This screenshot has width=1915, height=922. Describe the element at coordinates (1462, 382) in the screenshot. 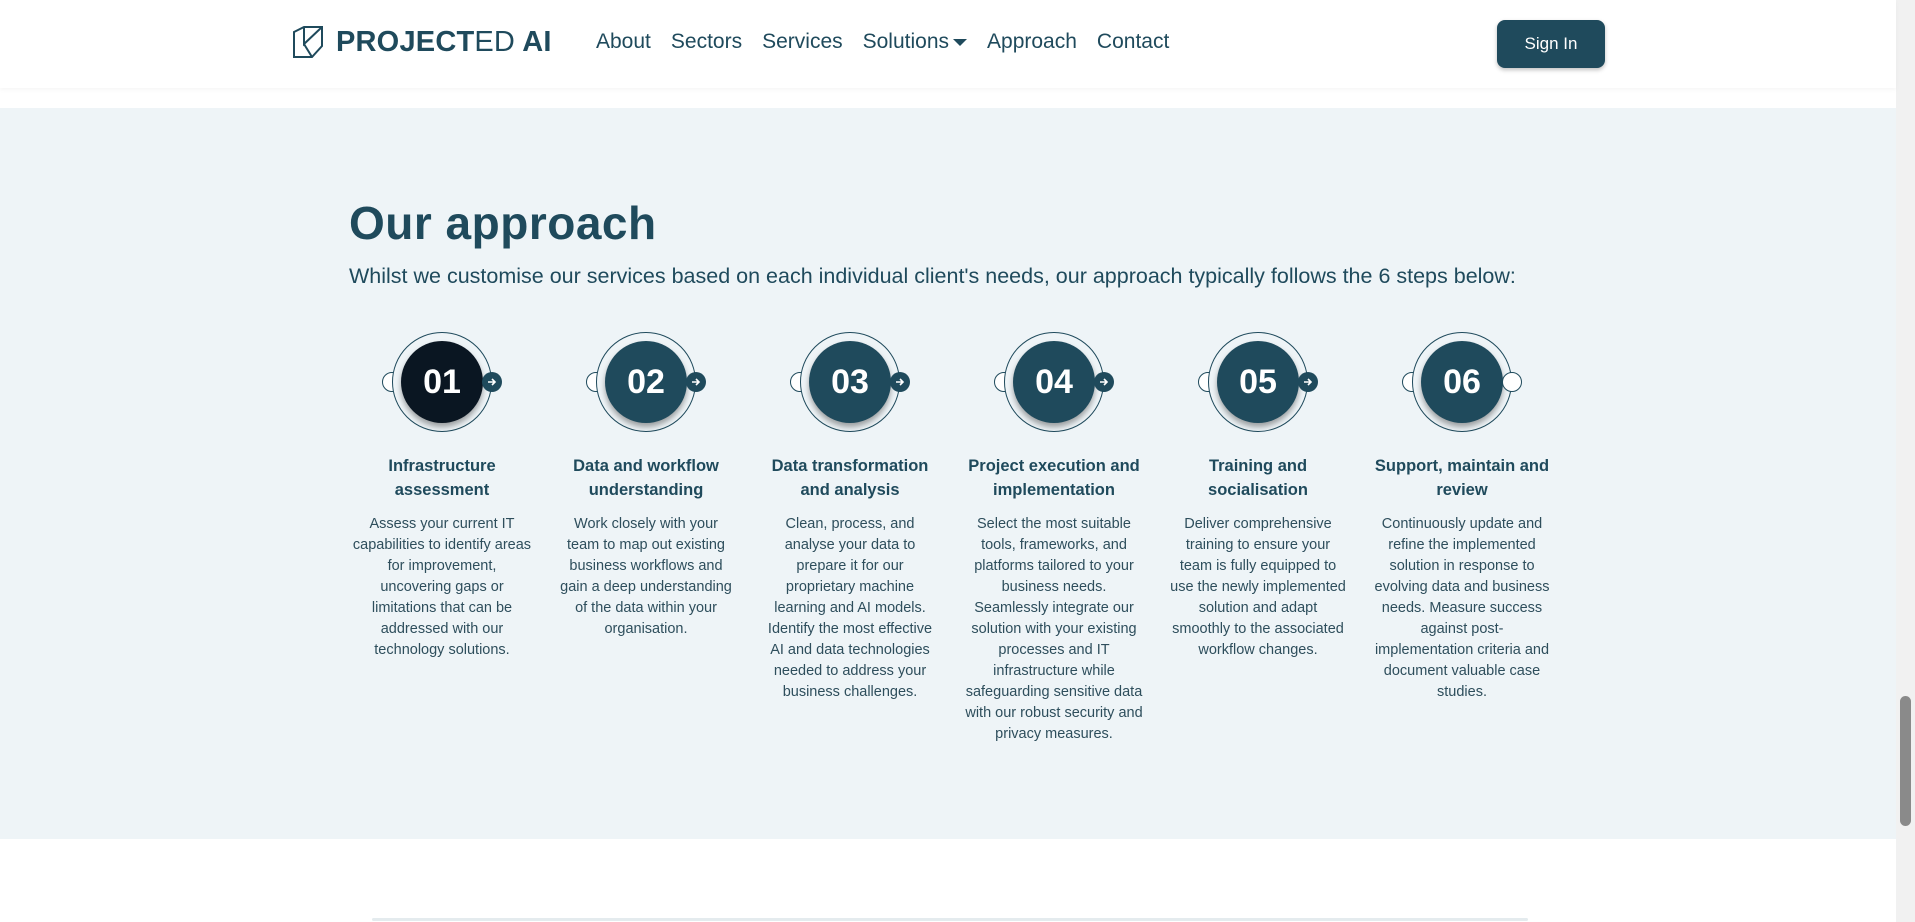

I see `step-number: 06` at that location.